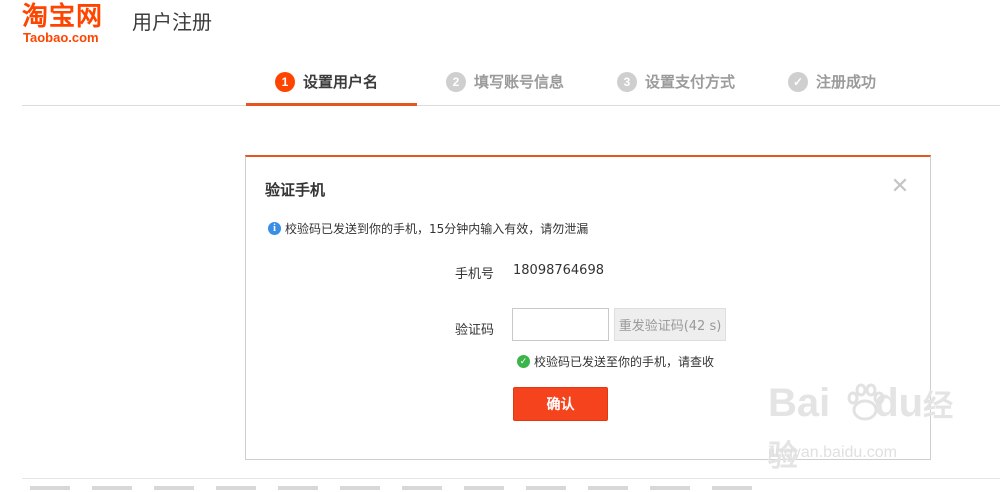  I want to click on logo-chinese-text: 淘宝网, so click(63, 17).